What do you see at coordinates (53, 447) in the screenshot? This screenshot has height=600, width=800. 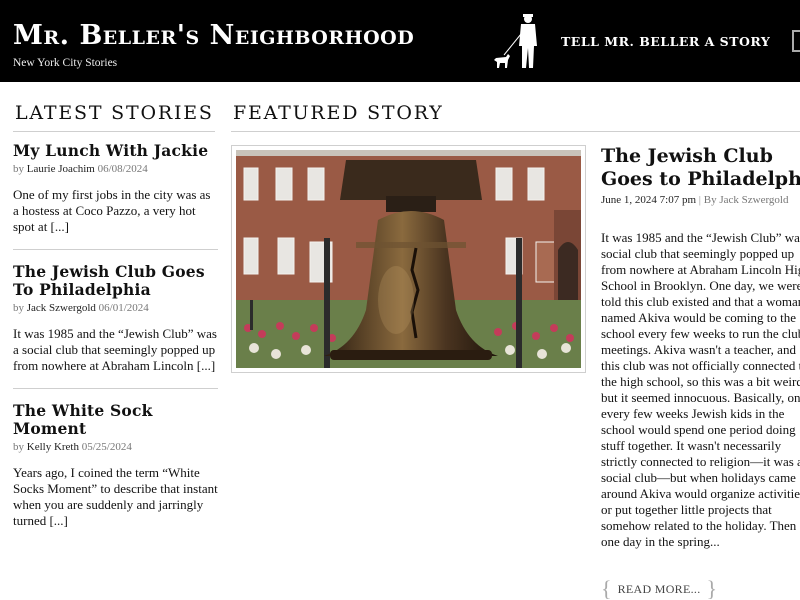 I see `author-link: Kelly Kreth` at bounding box center [53, 447].